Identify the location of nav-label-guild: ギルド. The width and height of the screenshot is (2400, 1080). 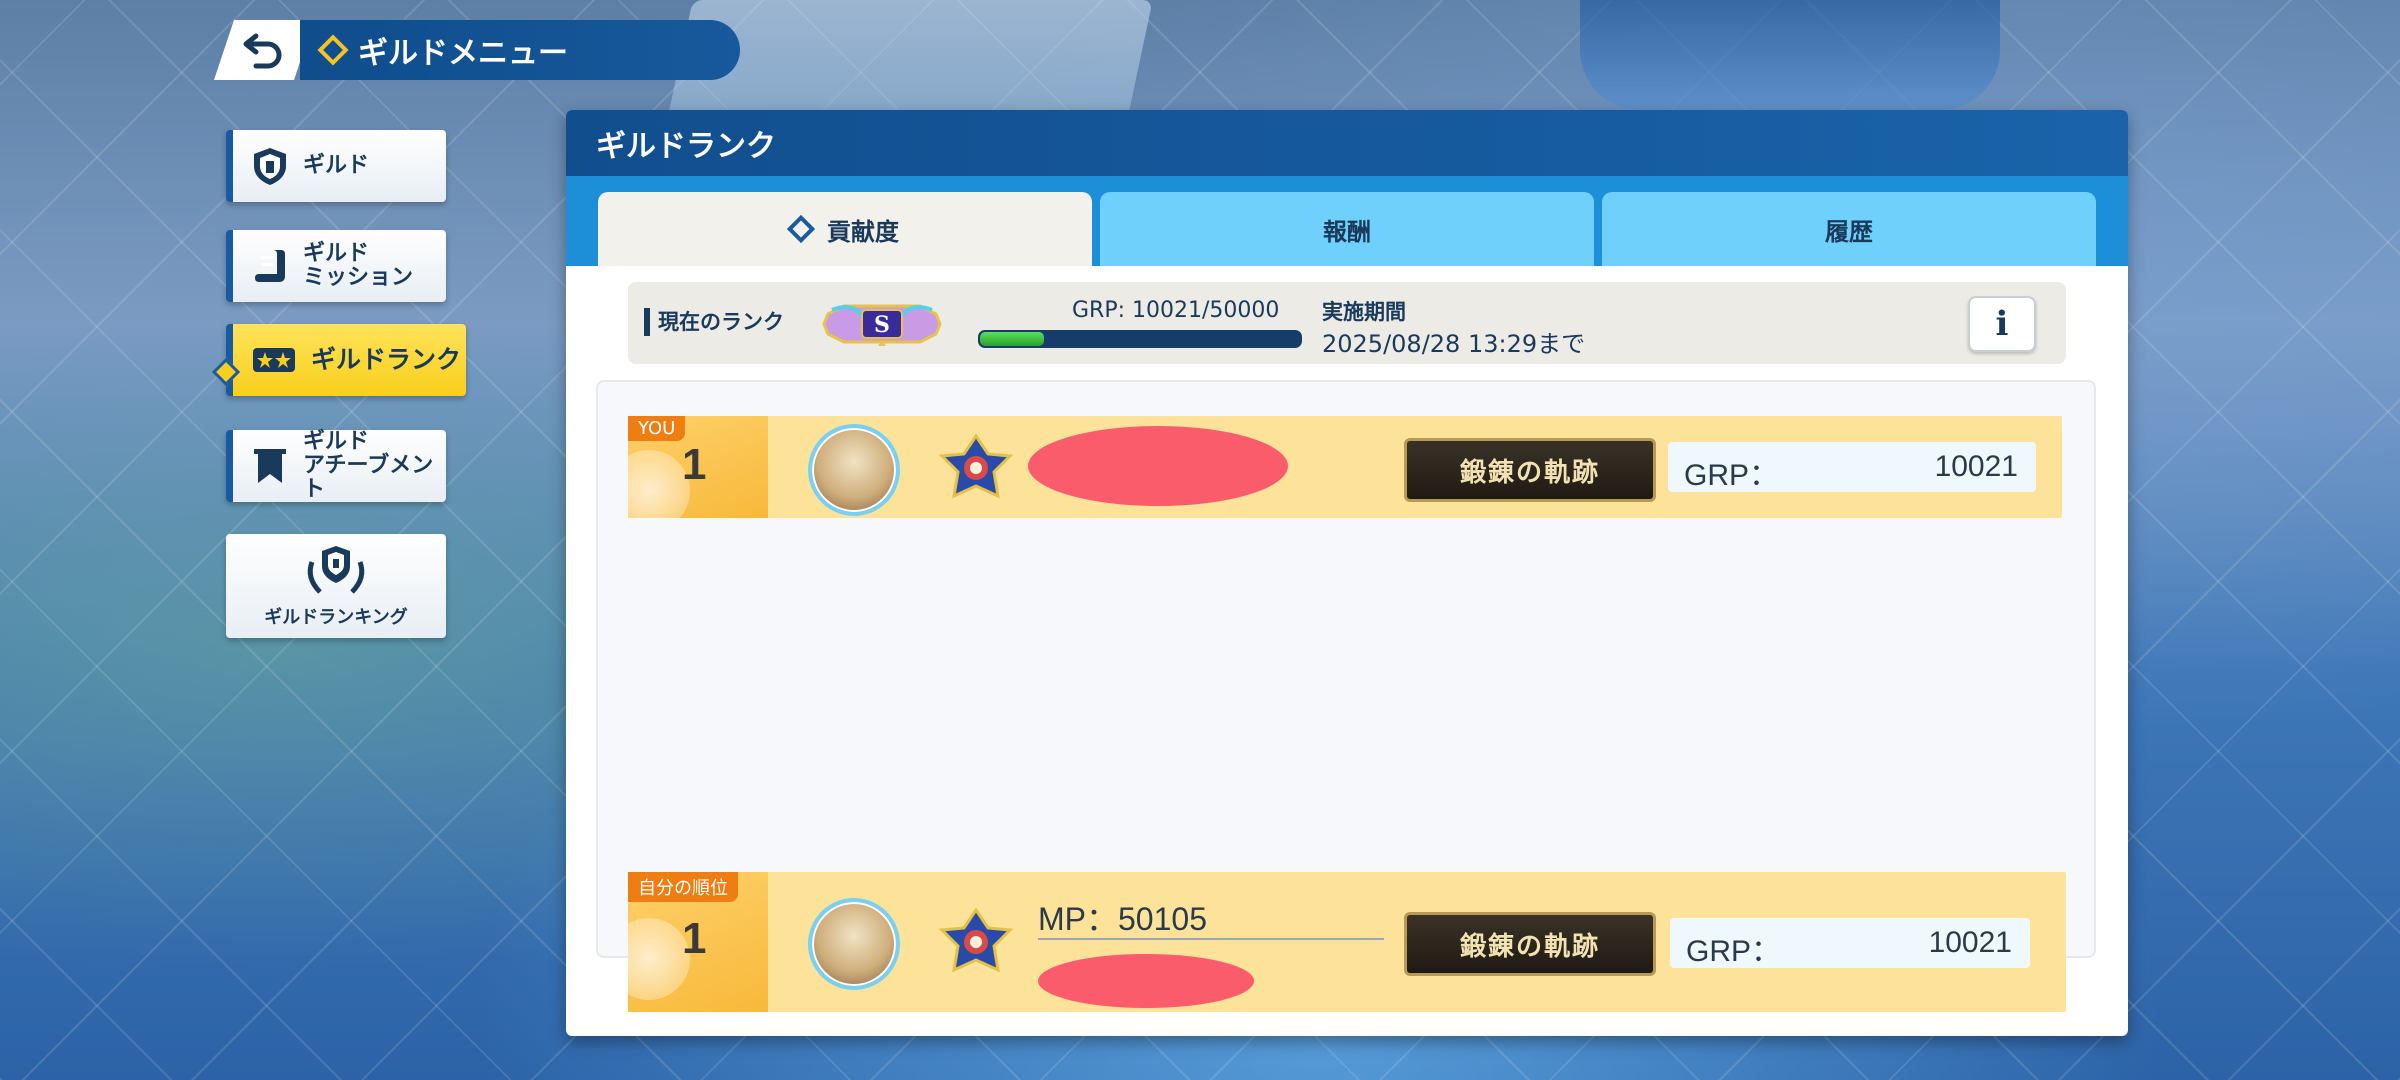
(336, 165).